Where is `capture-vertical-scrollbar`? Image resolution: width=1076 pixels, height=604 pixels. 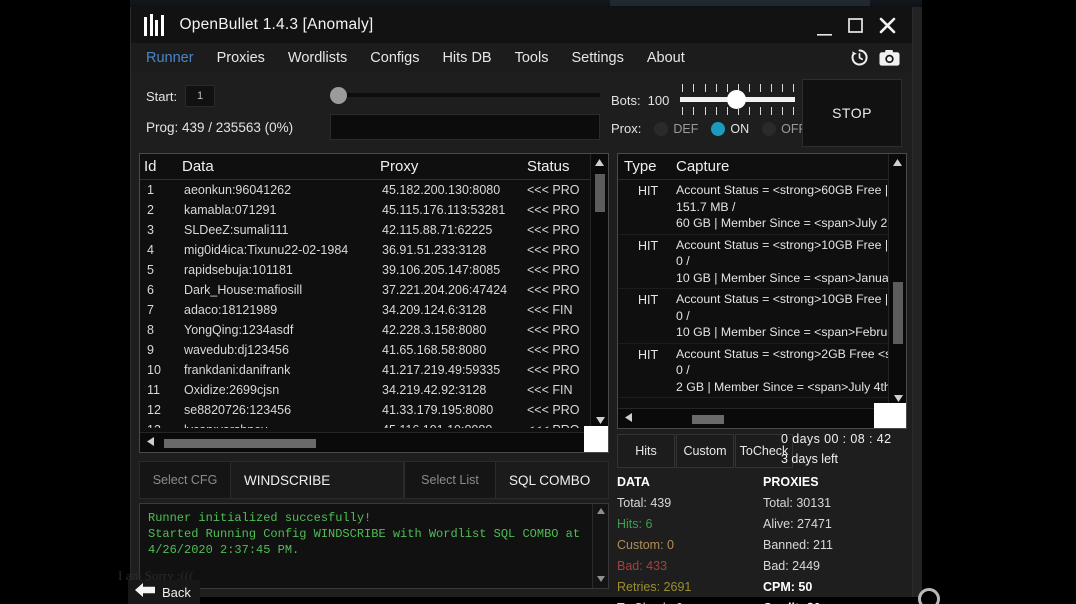
capture-vertical-scrollbar is located at coordinates (897, 280).